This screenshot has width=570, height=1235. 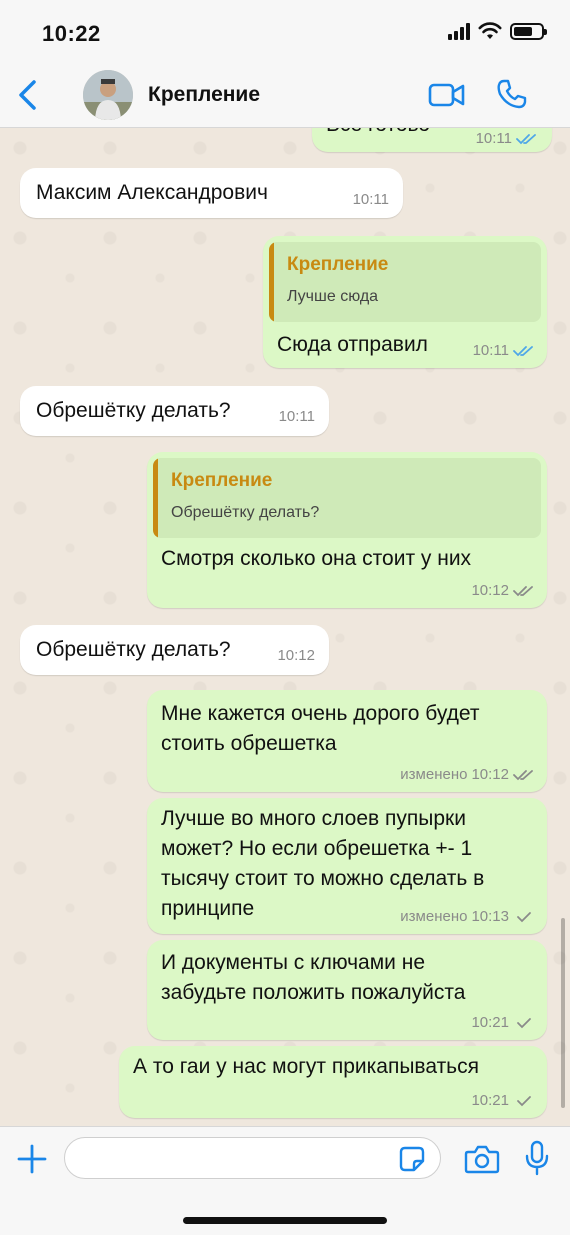 I want to click on message-text: А то гаи у нас могут прикапываться, so click(x=306, y=1066).